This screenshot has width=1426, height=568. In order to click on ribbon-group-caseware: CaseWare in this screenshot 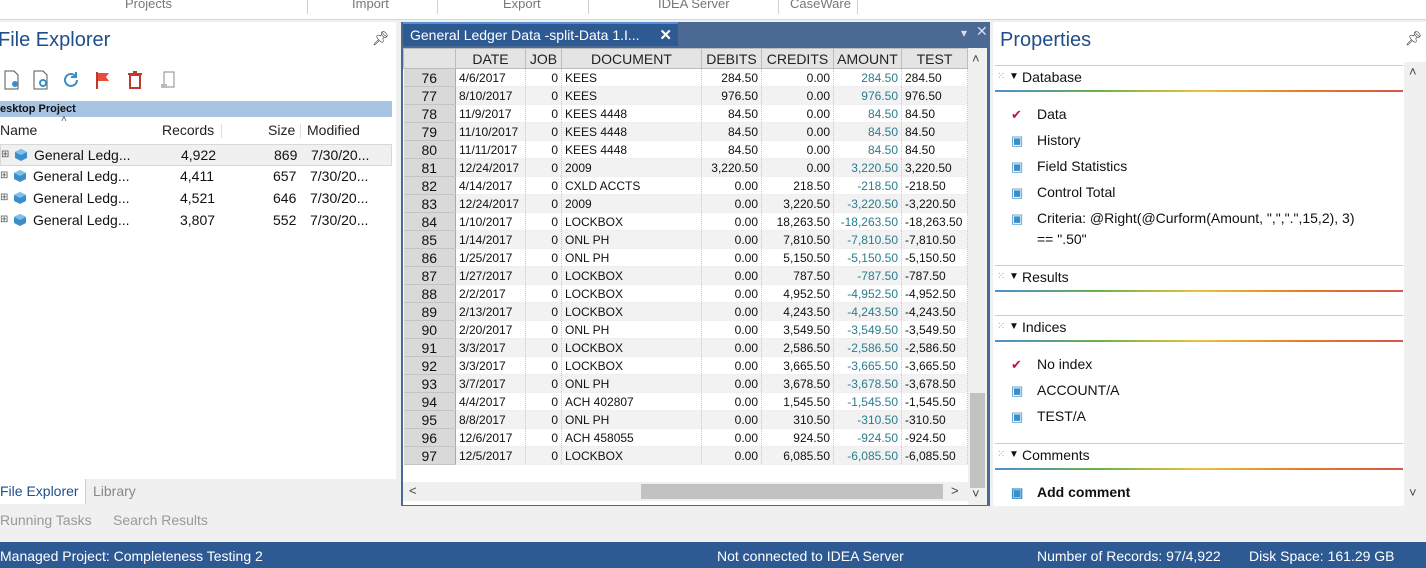, I will do `click(820, 5)`.